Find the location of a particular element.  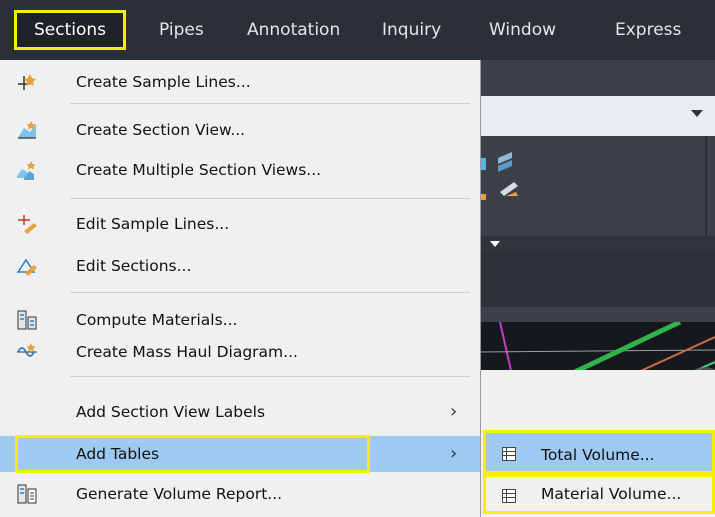

menu-inquiry: Inquiry is located at coordinates (411, 30).